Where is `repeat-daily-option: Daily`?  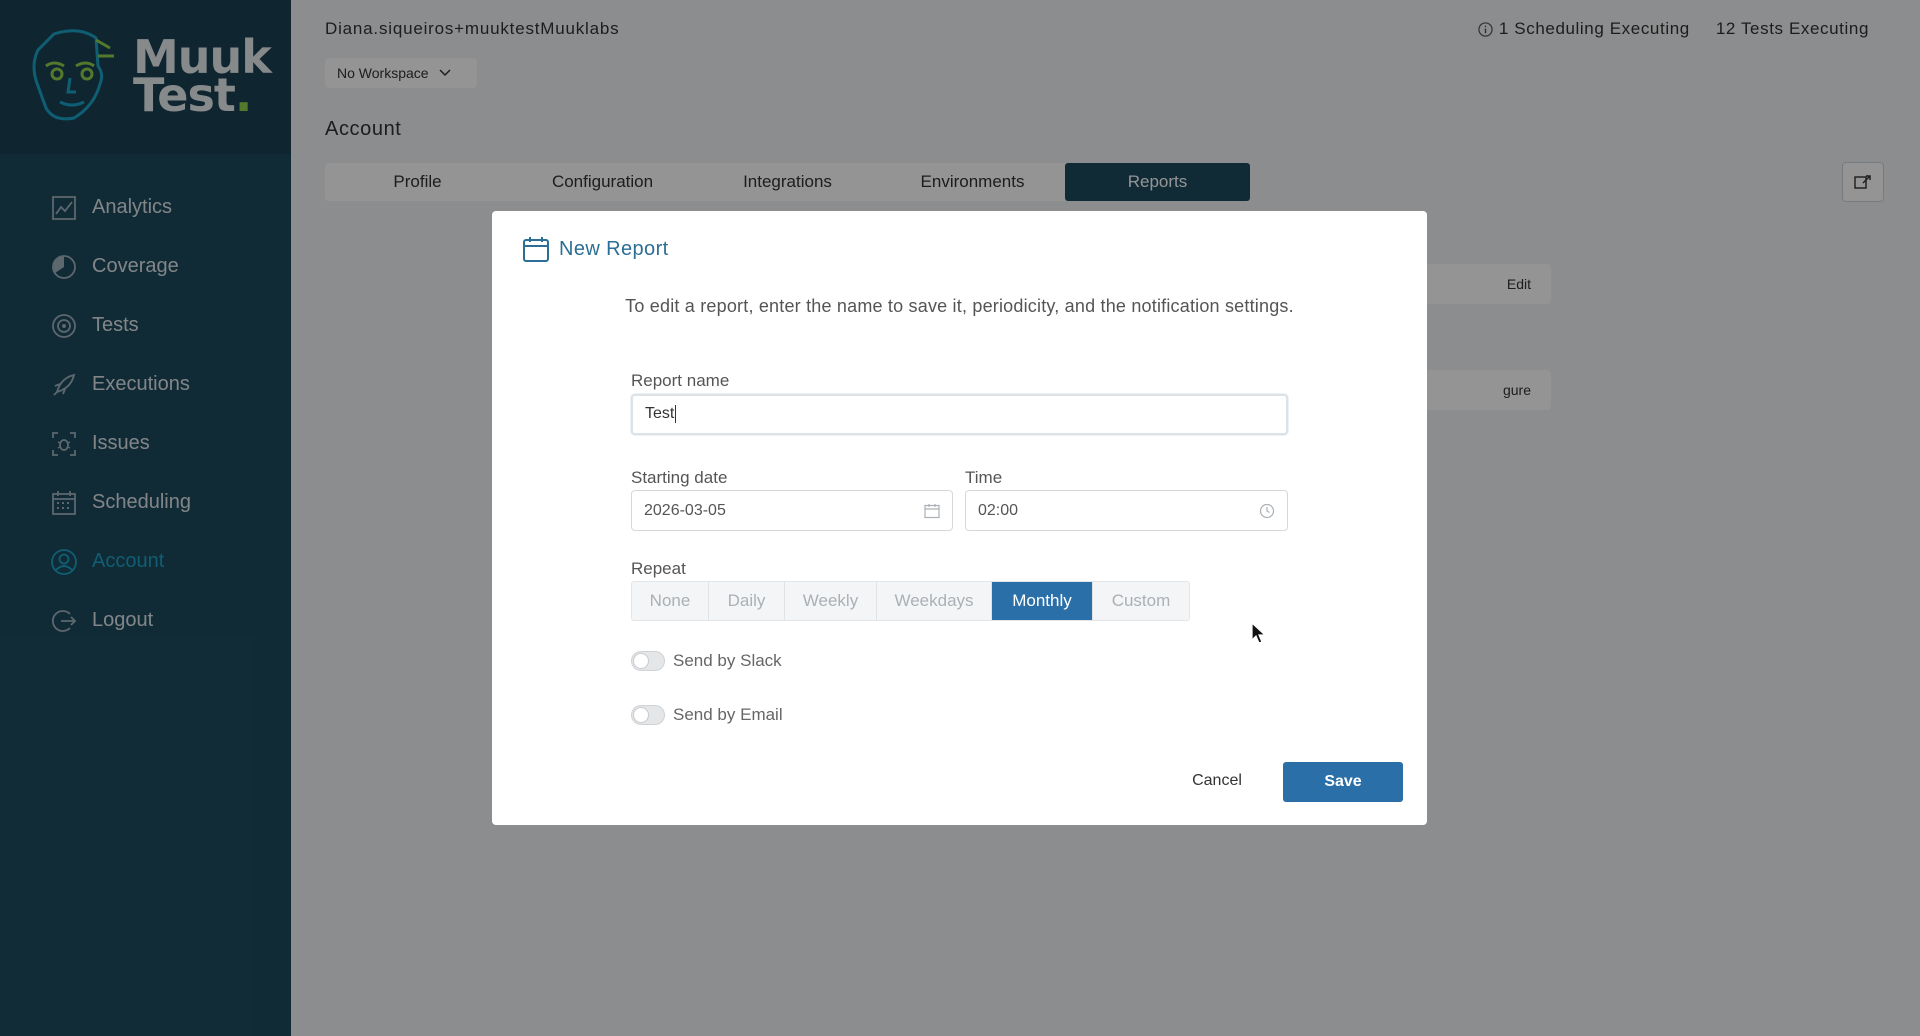
repeat-daily-option: Daily is located at coordinates (747, 601).